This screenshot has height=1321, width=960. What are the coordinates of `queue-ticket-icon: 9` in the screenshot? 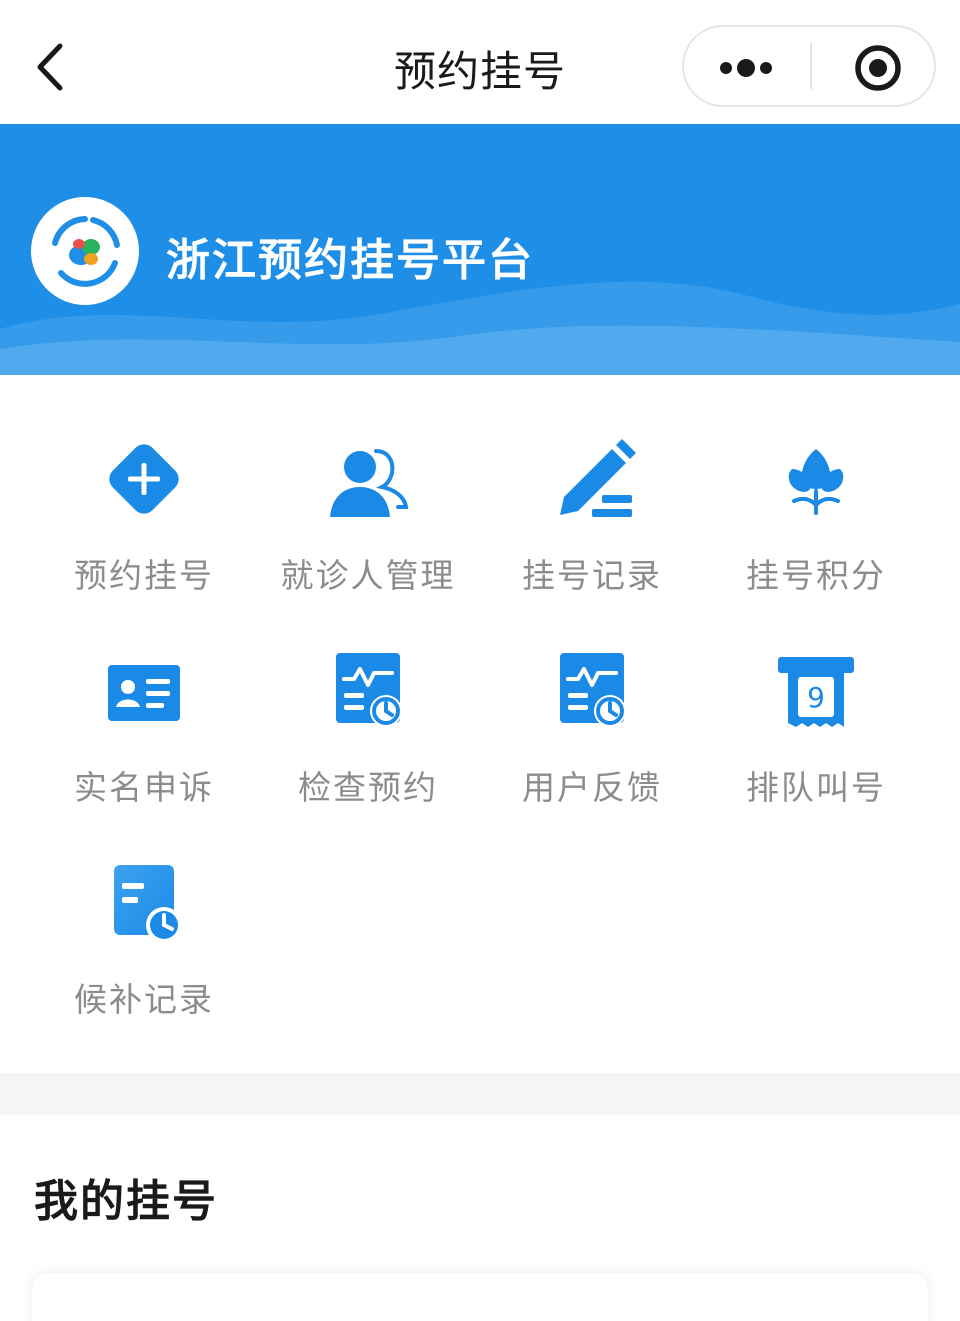 It's located at (816, 691).